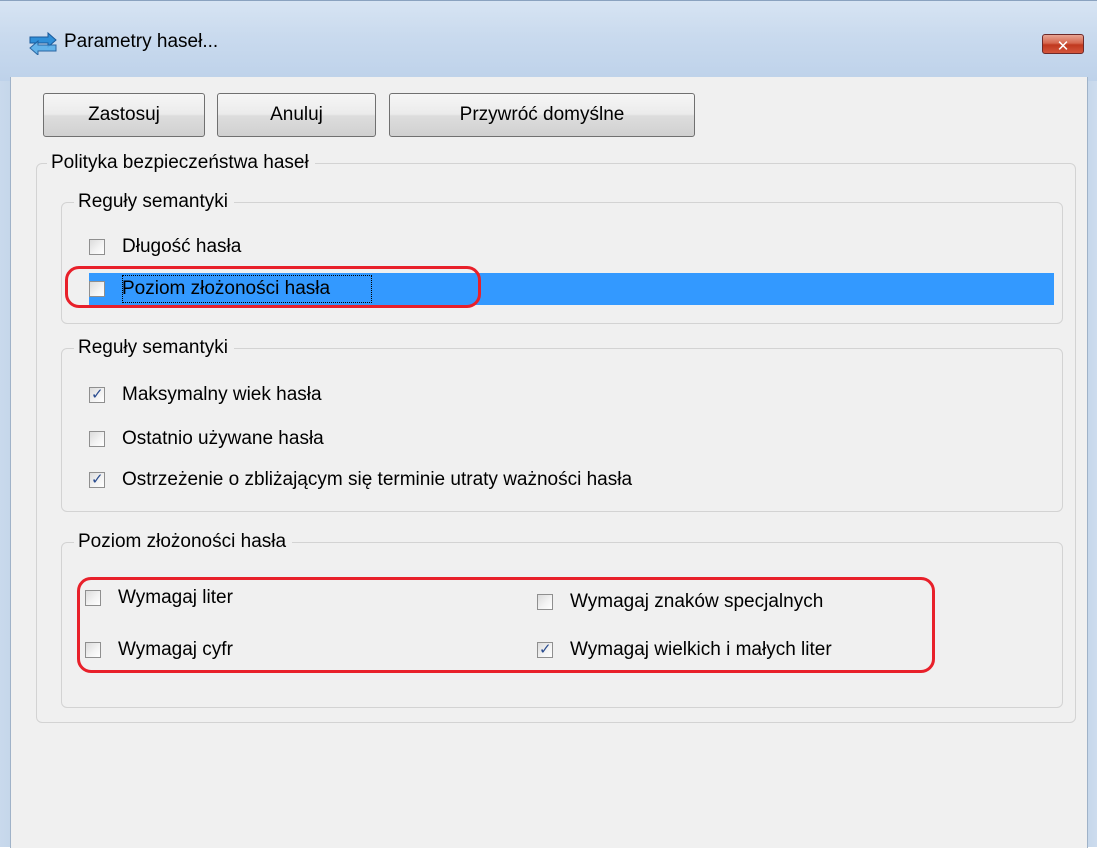  What do you see at coordinates (97, 479) in the screenshot?
I see `expiry-warning-checkbox` at bounding box center [97, 479].